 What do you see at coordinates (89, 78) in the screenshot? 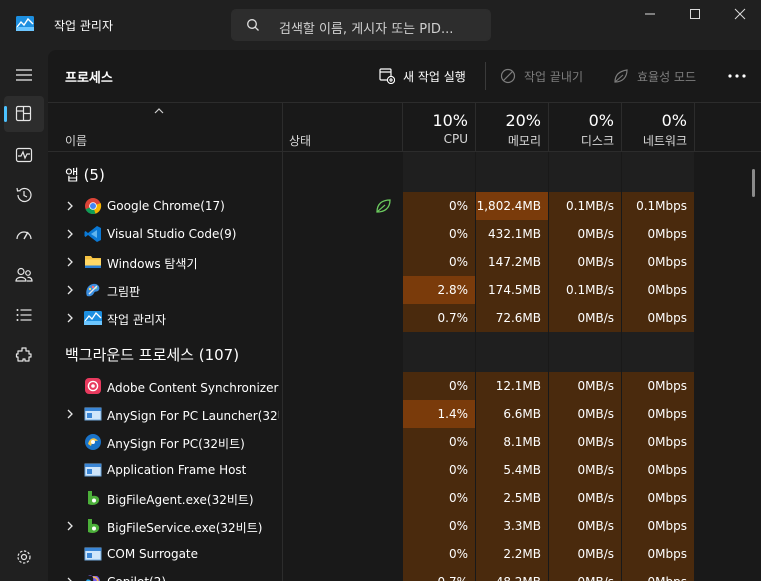
I see `page-title: 프로세스` at bounding box center [89, 78].